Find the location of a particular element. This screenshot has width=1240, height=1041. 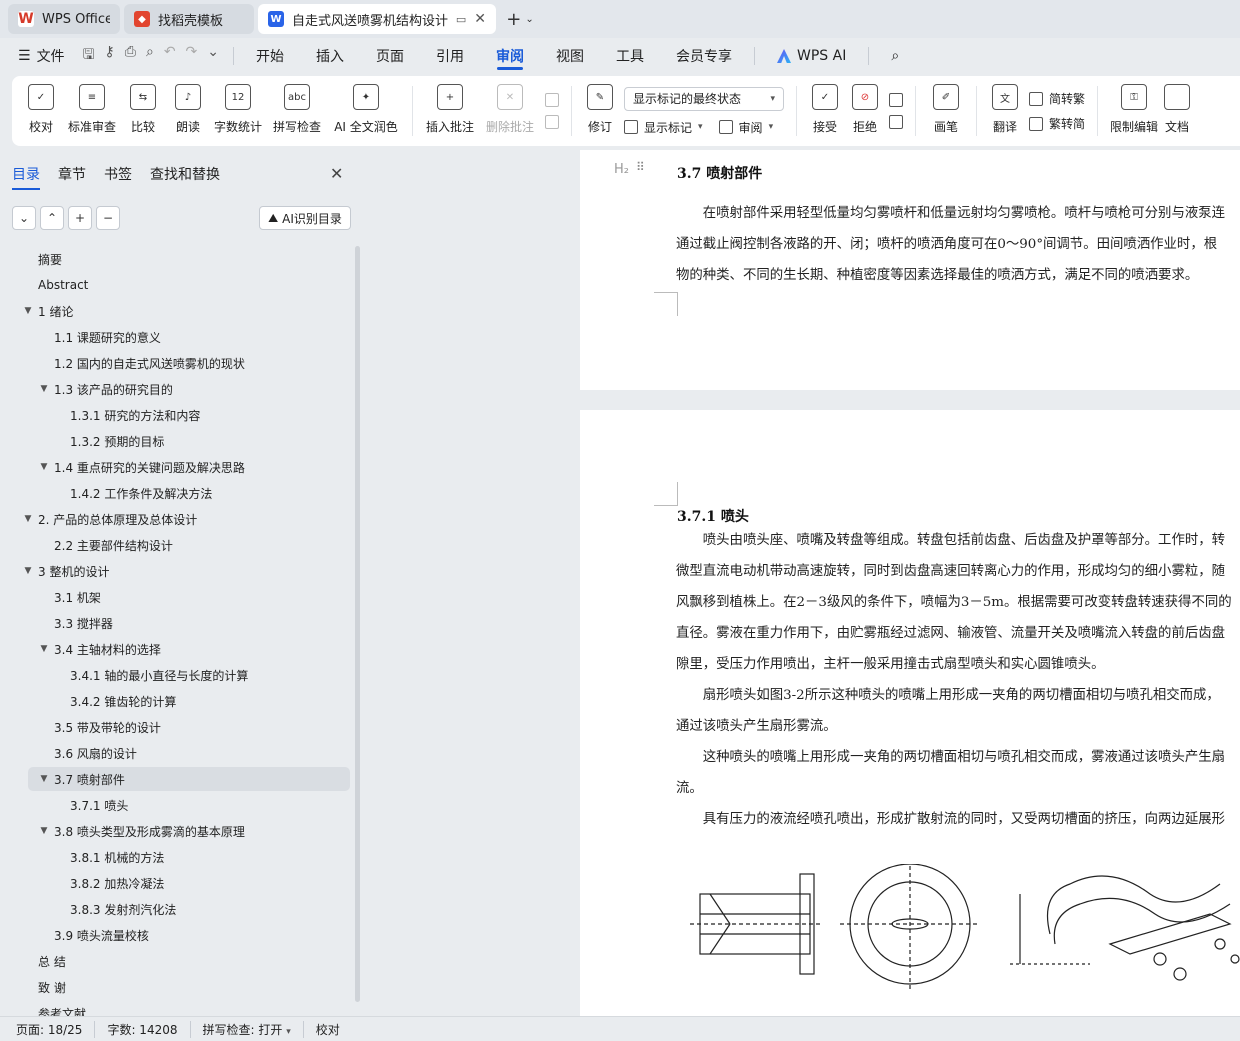

ai-toc-button: ⛰ AI识别目录 is located at coordinates (305, 218).